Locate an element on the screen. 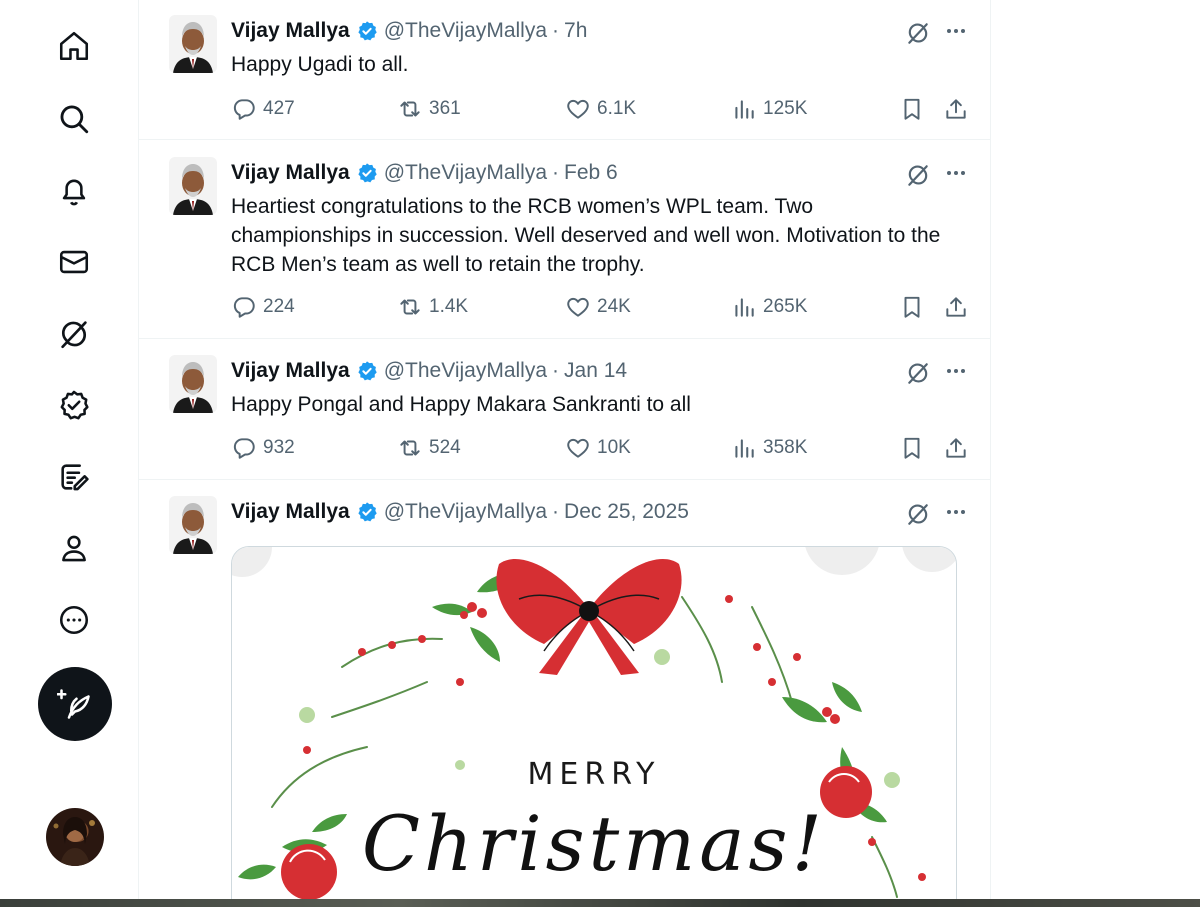 The height and width of the screenshot is (907, 1200). reply-count: 427 is located at coordinates (279, 108).